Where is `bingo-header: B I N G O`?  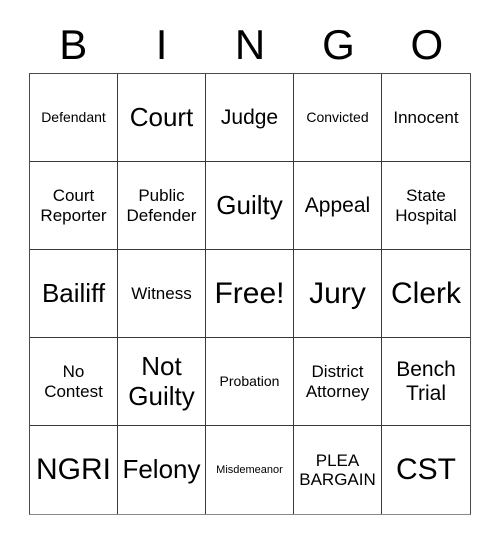
bingo-header: B I N G O is located at coordinates (250, 44).